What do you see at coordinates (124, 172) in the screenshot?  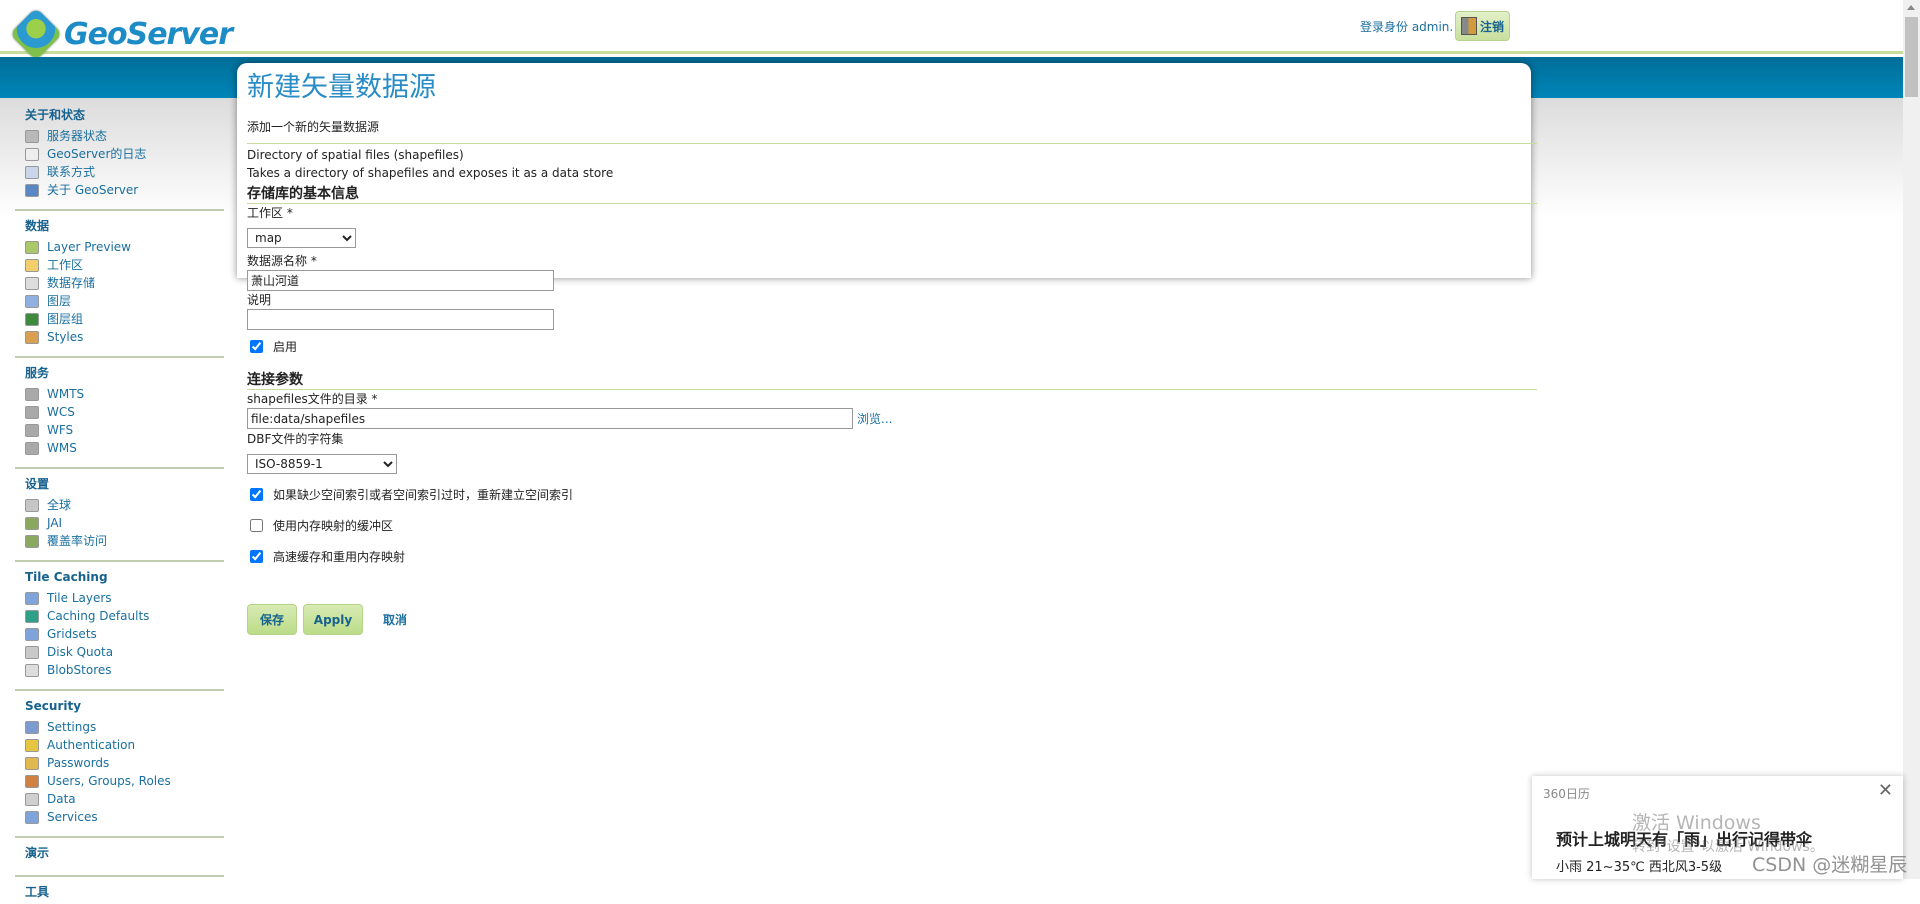 I see `sidebar-item: 联系方式` at bounding box center [124, 172].